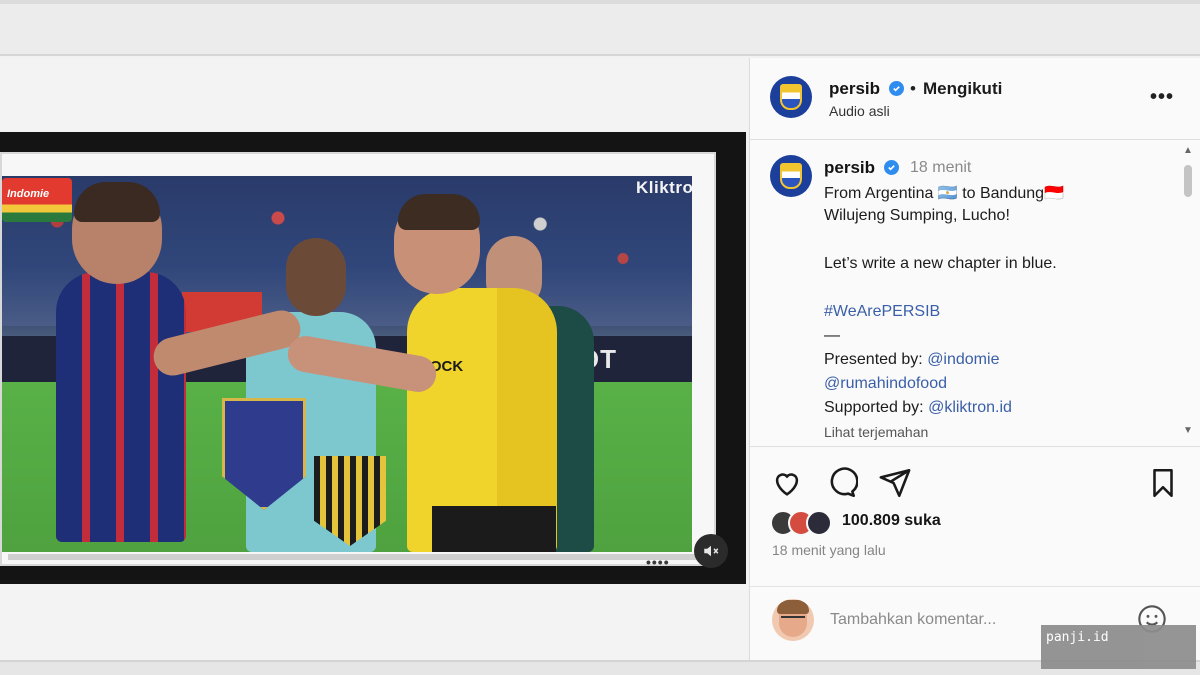 The width and height of the screenshot is (1200, 675). What do you see at coordinates (1077, 637) in the screenshot?
I see `site-watermark-text: panji.id` at bounding box center [1077, 637].